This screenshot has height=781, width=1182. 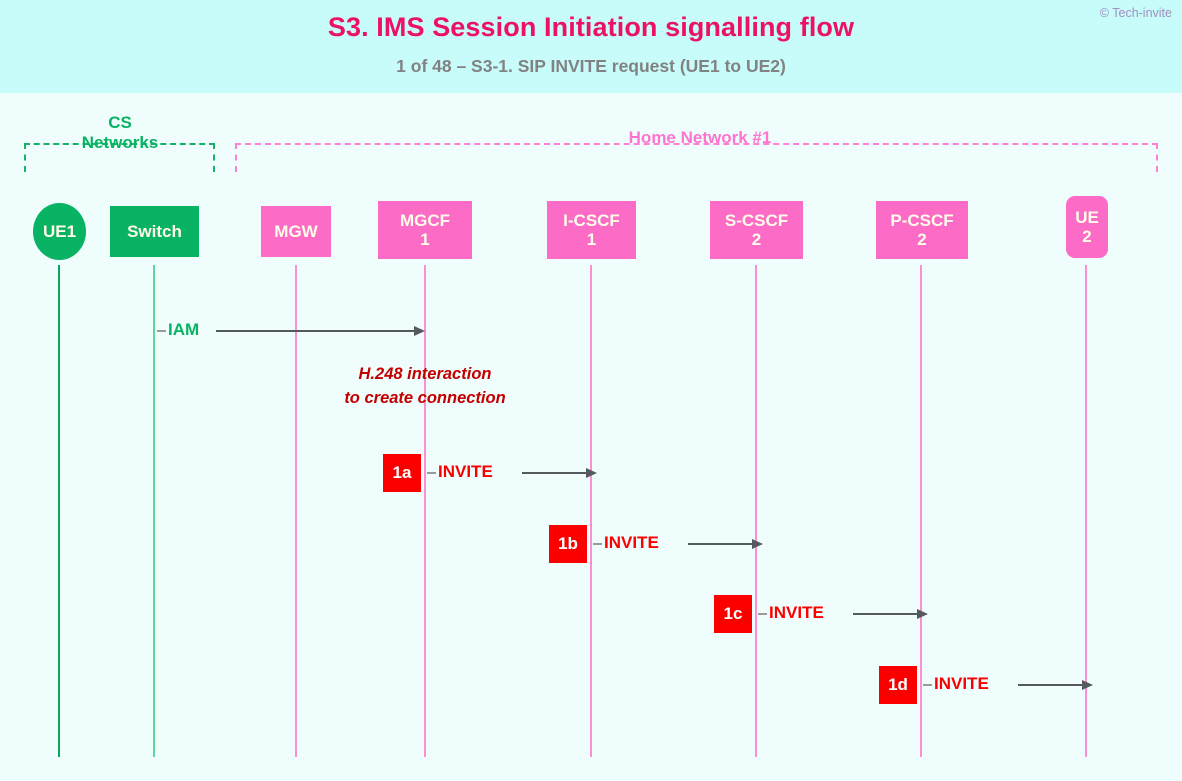 I want to click on lifeline-pcscf, so click(x=921, y=511).